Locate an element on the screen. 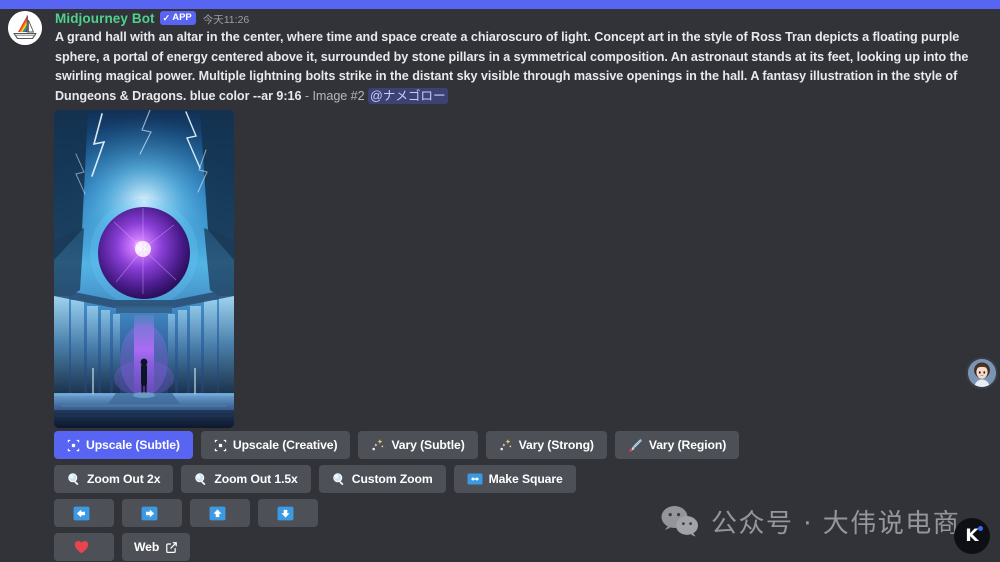  vary-strong-button: Vary (Strong) is located at coordinates (546, 445).